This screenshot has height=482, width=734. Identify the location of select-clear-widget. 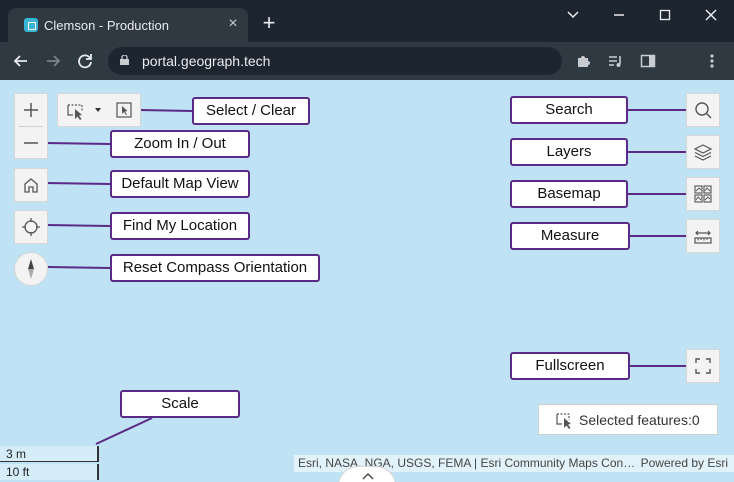
(99, 110).